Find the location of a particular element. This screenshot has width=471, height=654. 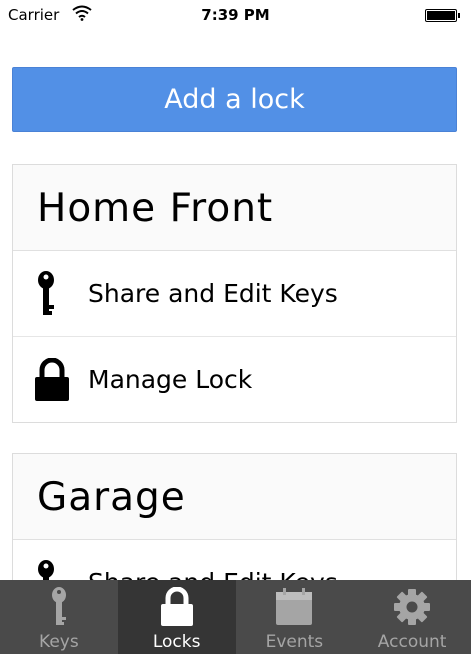

status-time: 7:39 PM is located at coordinates (235, 15).